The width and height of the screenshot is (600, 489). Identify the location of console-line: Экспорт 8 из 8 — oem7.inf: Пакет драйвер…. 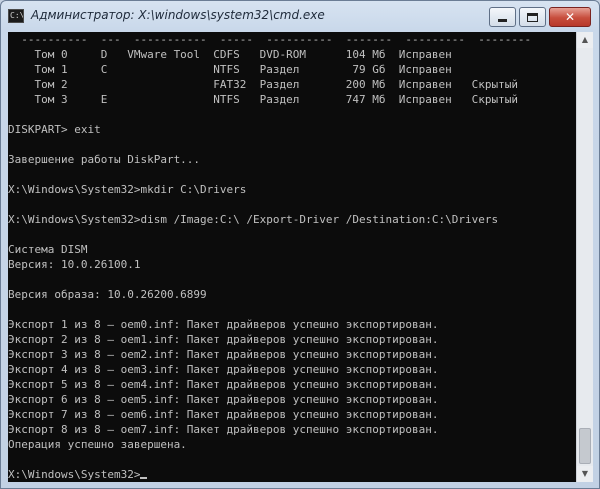
(223, 429).